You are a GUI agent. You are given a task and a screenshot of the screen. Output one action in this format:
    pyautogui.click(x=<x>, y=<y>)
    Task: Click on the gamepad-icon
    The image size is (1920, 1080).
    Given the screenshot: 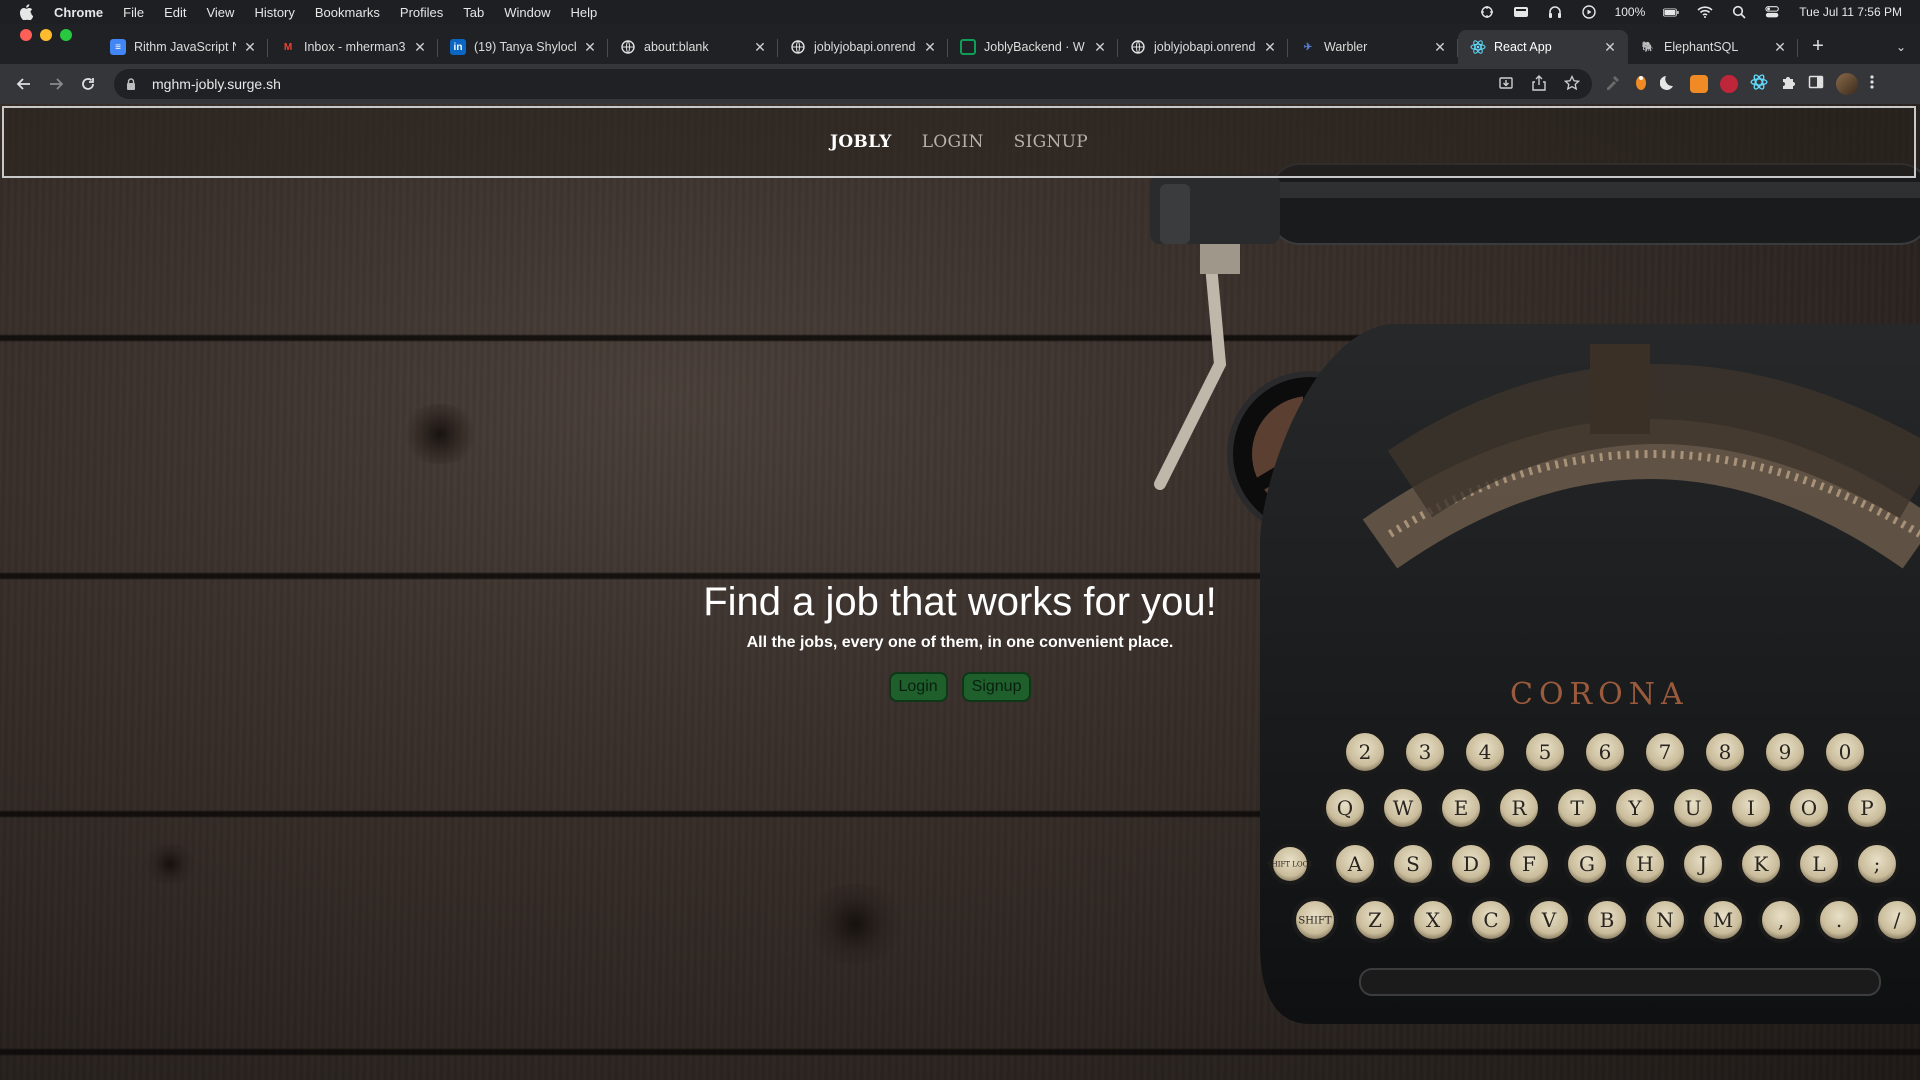 What is the action you would take?
    pyautogui.click(x=1487, y=12)
    